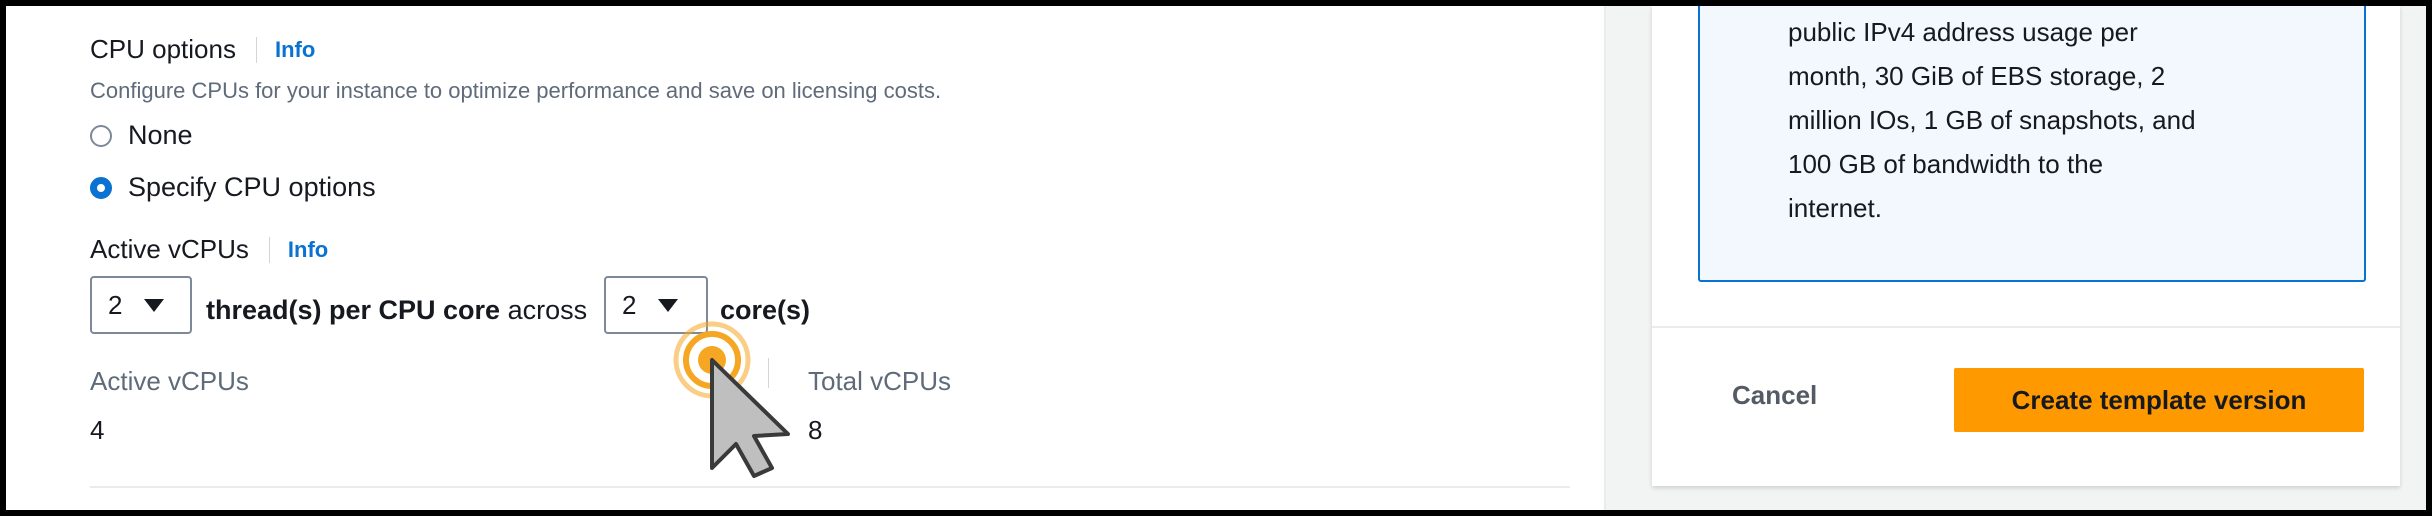 The width and height of the screenshot is (2432, 516). I want to click on active-vcpus-info-link: Info, so click(308, 250).